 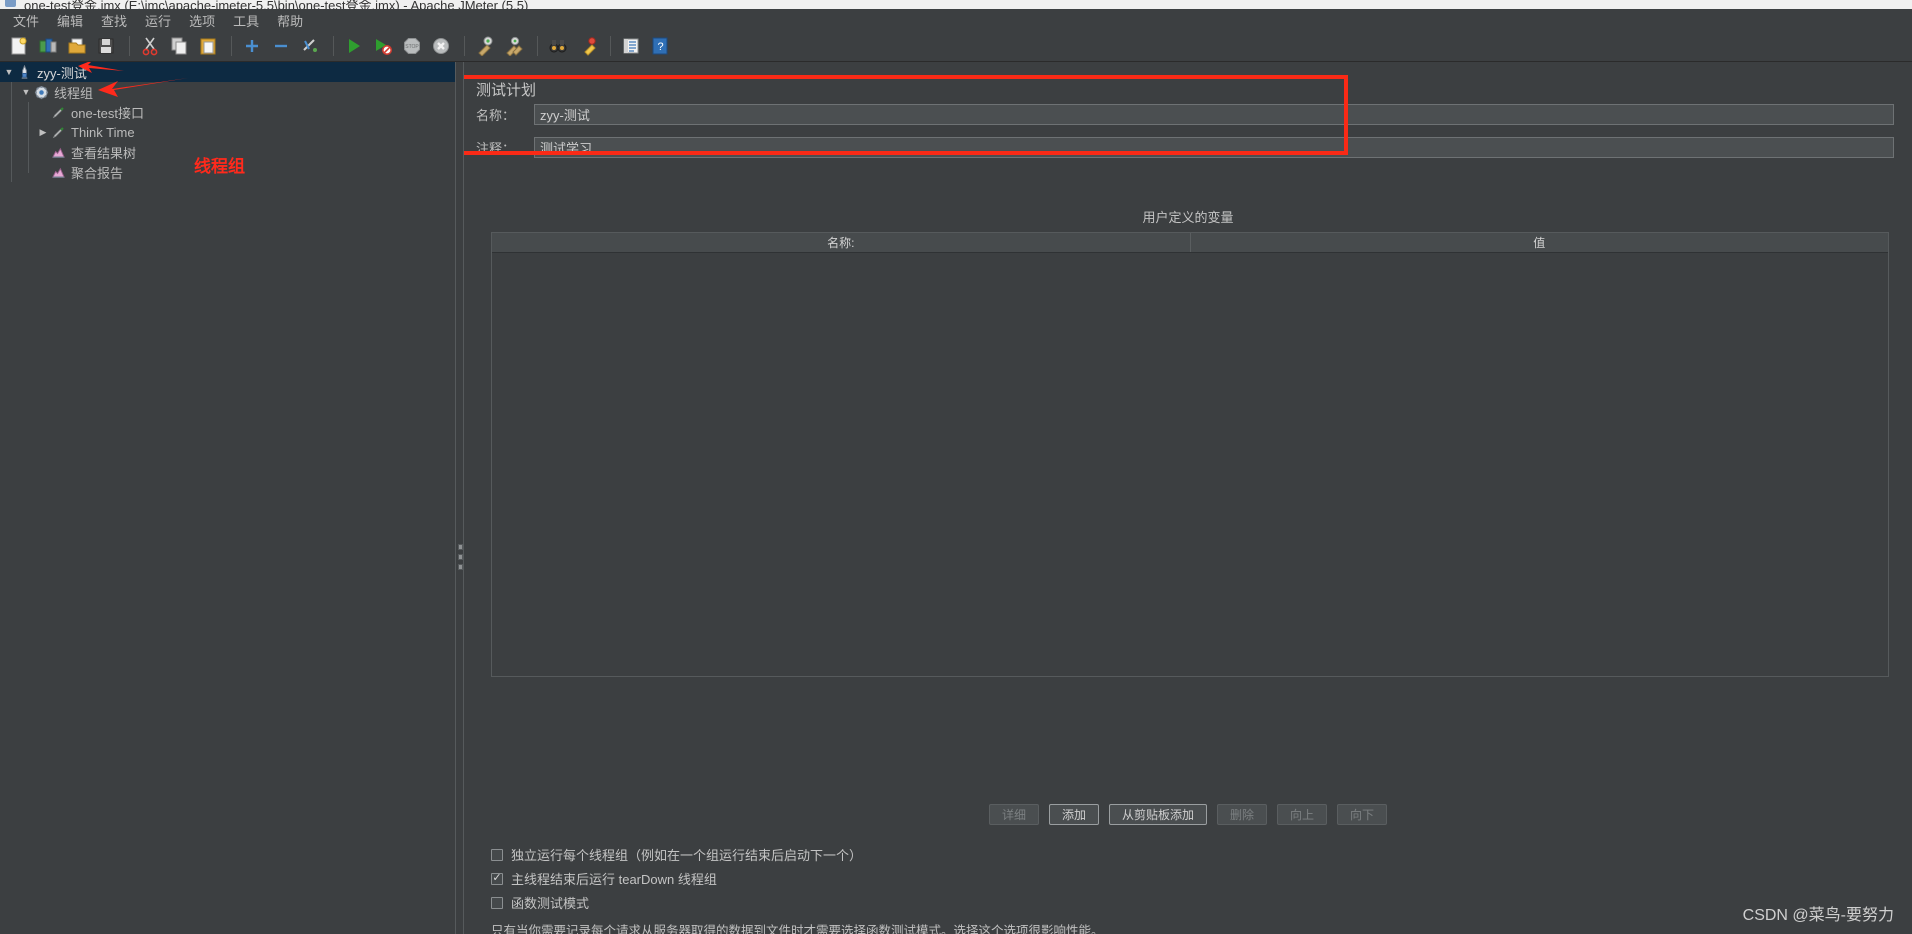 I want to click on menu-file: 文件, so click(x=26, y=20).